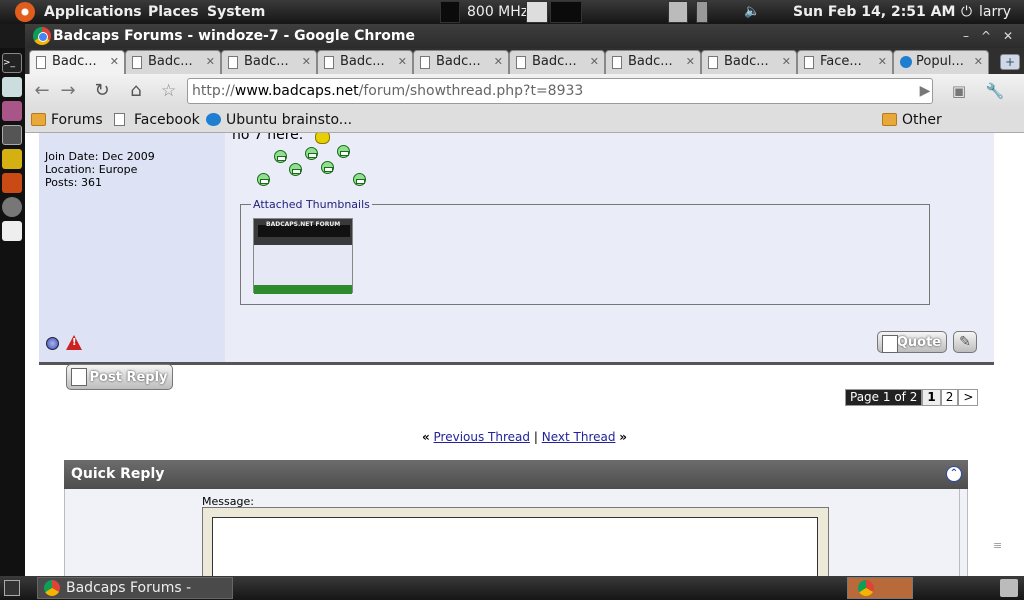 The height and width of the screenshot is (600, 1024). I want to click on next-page-link: >, so click(968, 397).